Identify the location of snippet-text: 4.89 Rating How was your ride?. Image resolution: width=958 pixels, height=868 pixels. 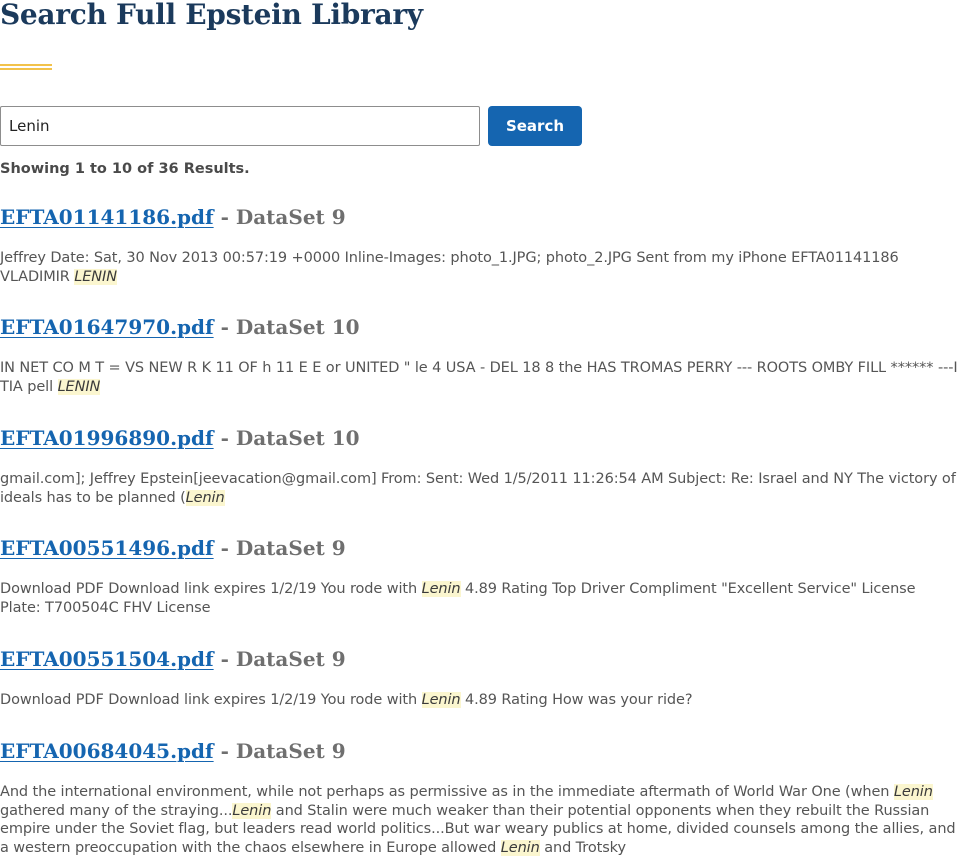
(576, 700).